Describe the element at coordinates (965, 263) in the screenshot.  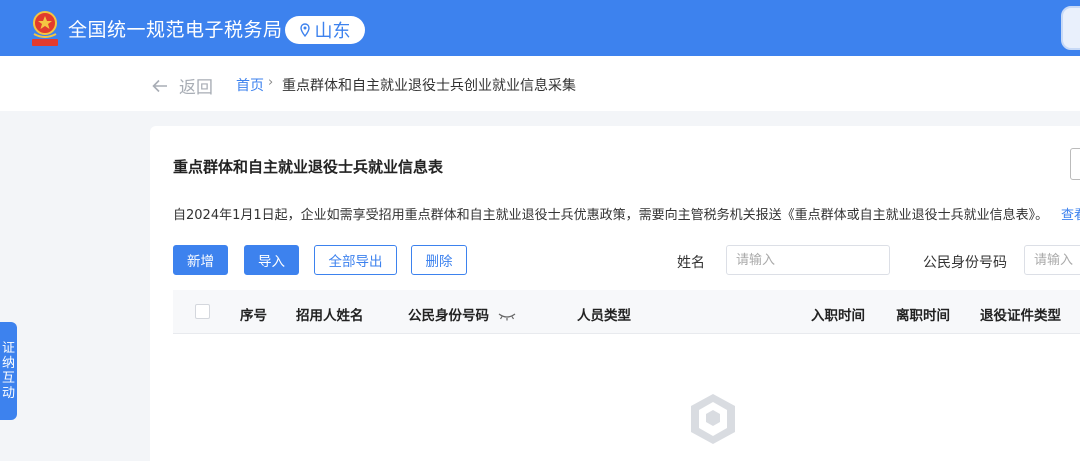
I see `id-filter-label: 公民身份号码` at that location.